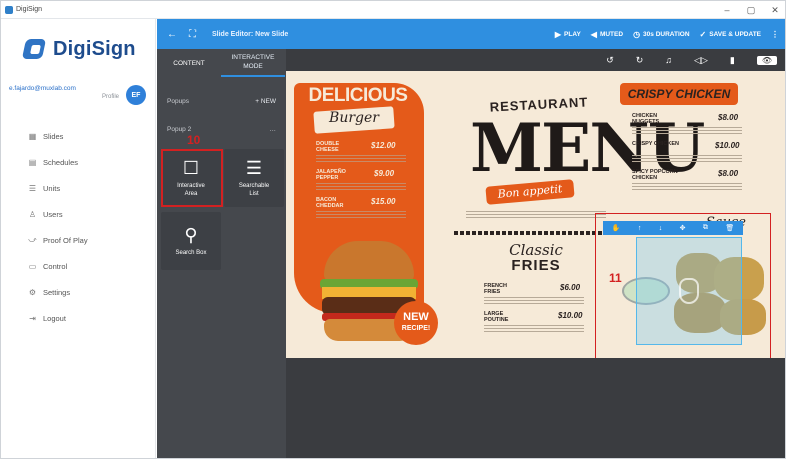  I want to click on sidebar-item-label: Logout, so click(54, 318).